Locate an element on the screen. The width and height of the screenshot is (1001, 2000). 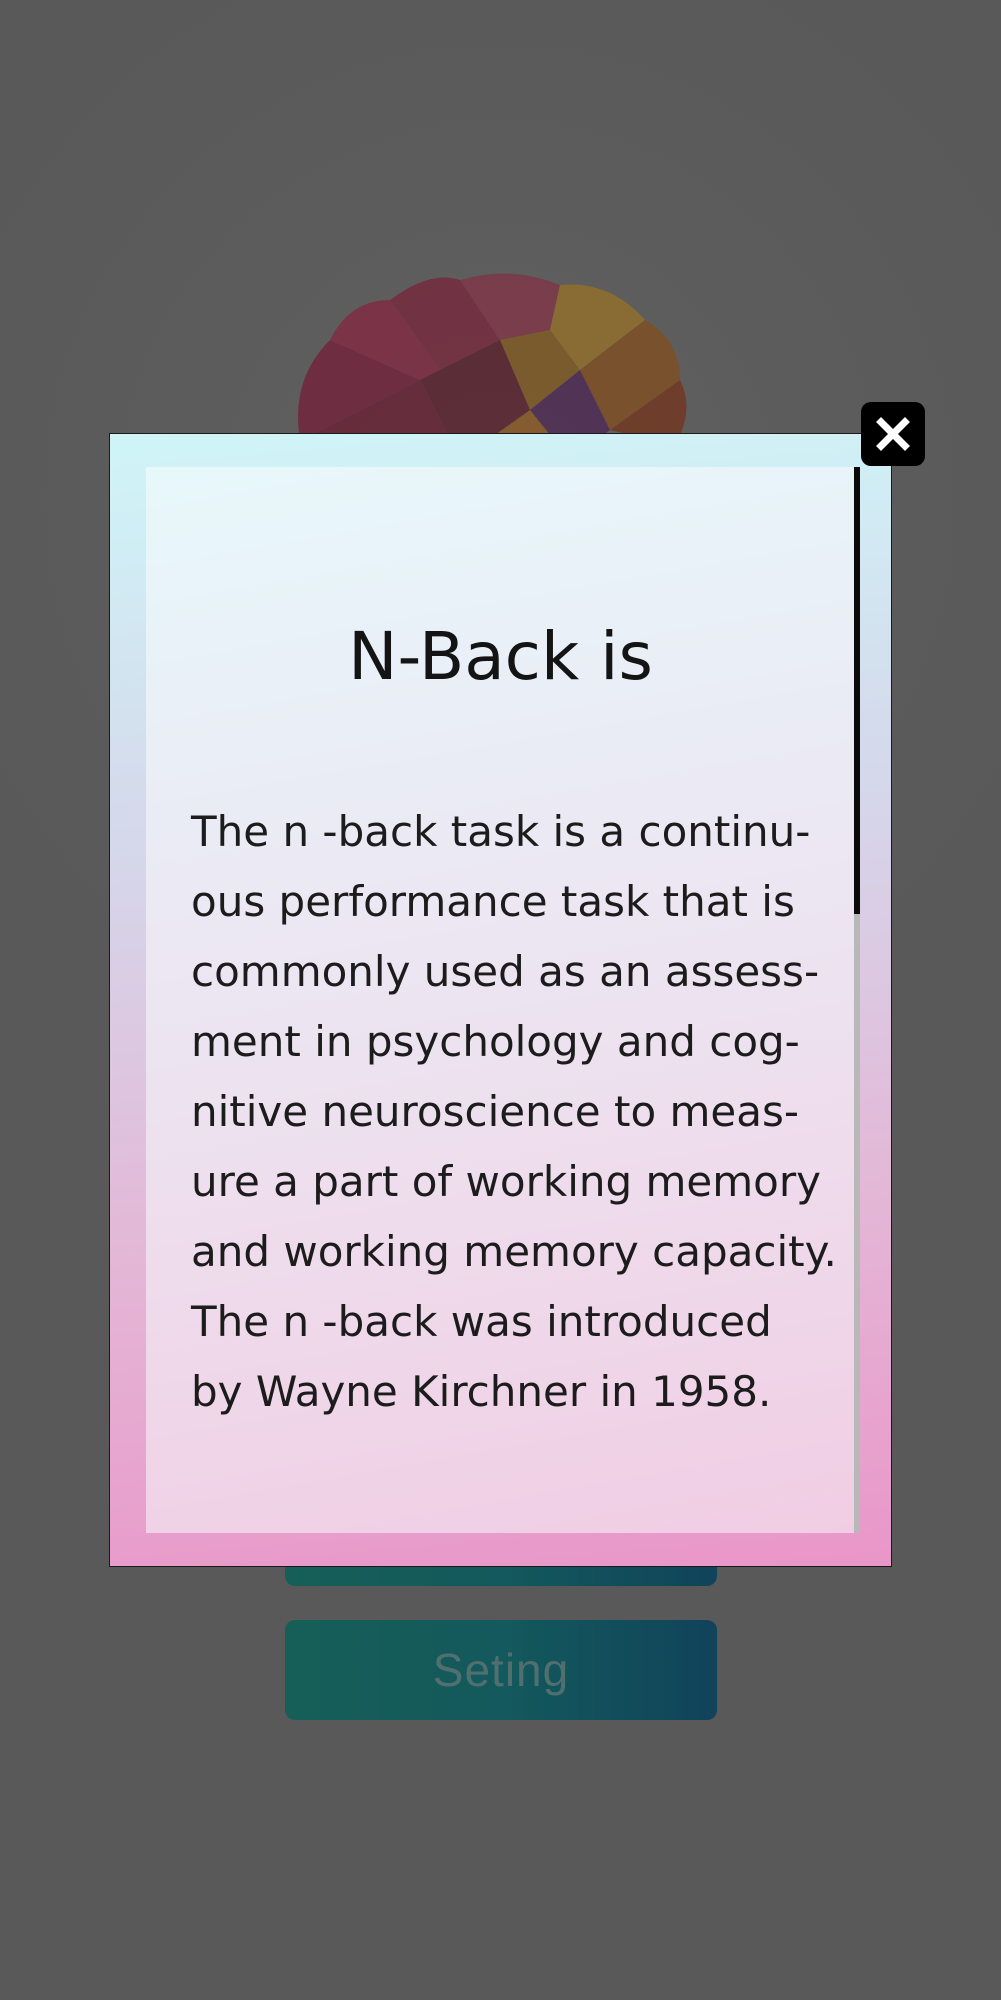
description-line: by Wayne Kirchner in 1958. is located at coordinates (481, 1391).